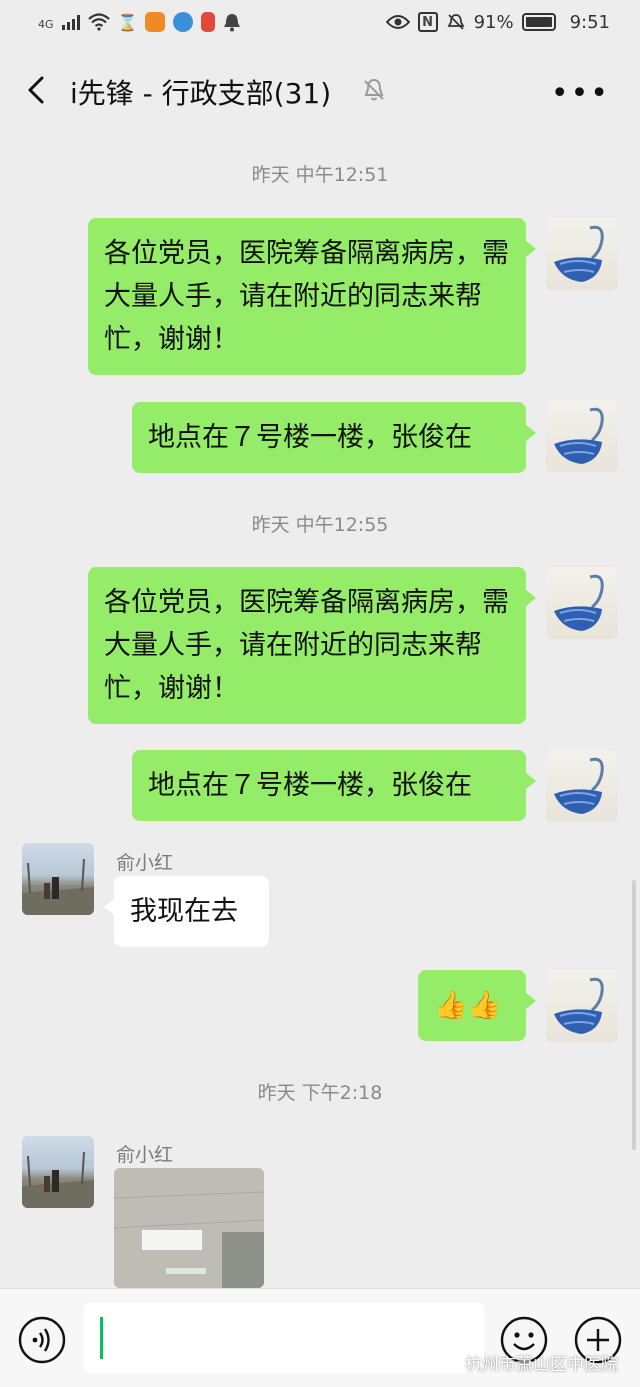 Image resolution: width=640 pixels, height=1387 pixels. What do you see at coordinates (284, 1338) in the screenshot?
I see `message-input` at bounding box center [284, 1338].